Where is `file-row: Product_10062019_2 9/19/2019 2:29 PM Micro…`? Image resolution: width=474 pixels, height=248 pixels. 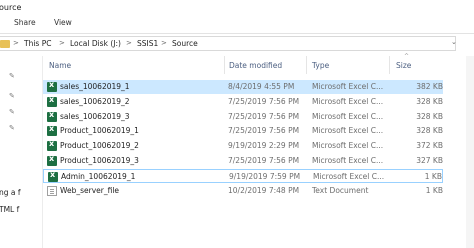 file-row: Product_10062019_2 9/19/2019 2:29 PM Micro… is located at coordinates (243, 146).